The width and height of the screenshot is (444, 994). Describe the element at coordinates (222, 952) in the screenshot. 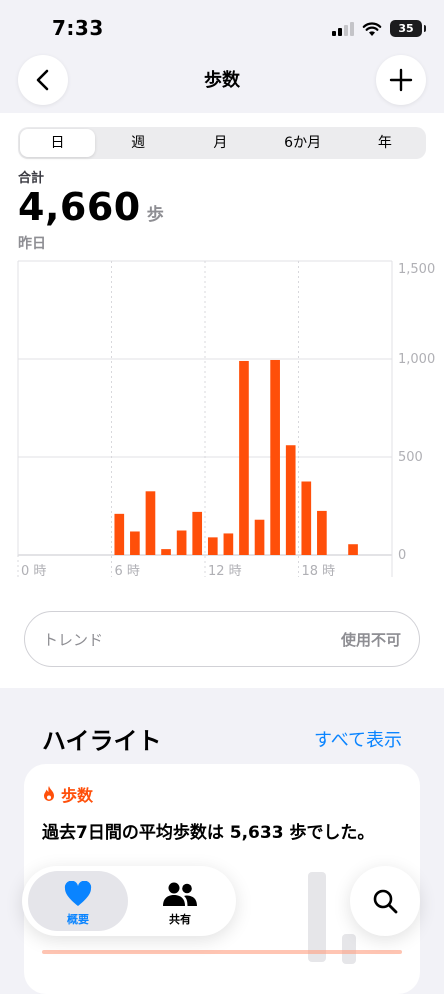

I see `highlight-chart-line` at that location.